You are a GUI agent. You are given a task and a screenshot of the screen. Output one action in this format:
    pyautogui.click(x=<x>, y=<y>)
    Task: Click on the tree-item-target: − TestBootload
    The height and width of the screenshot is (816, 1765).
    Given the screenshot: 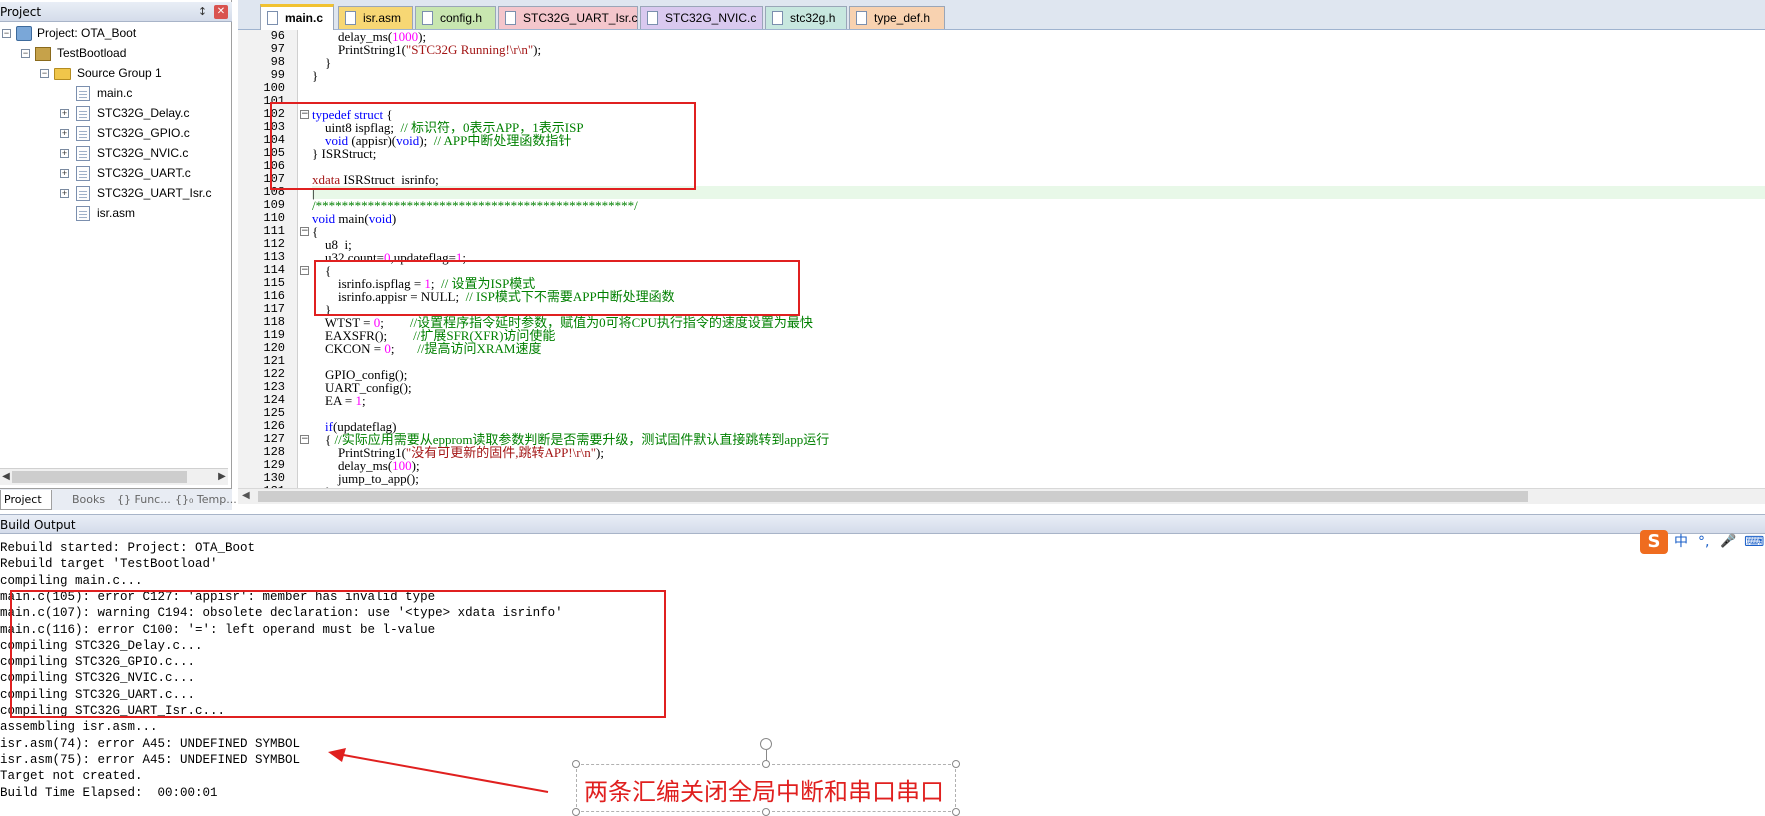 What is the action you would take?
    pyautogui.click(x=115, y=53)
    